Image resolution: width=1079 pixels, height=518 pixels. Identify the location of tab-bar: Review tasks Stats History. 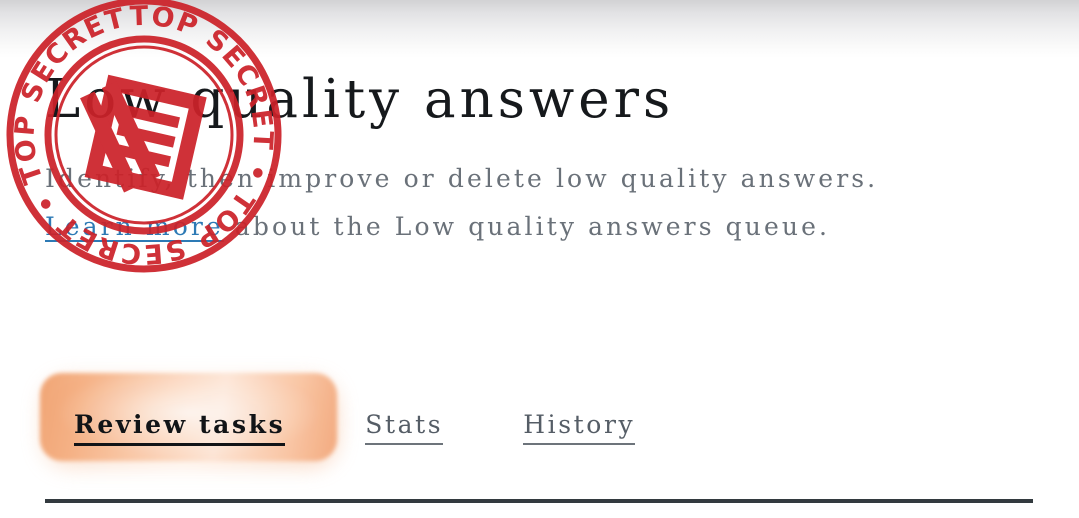
(356, 417).